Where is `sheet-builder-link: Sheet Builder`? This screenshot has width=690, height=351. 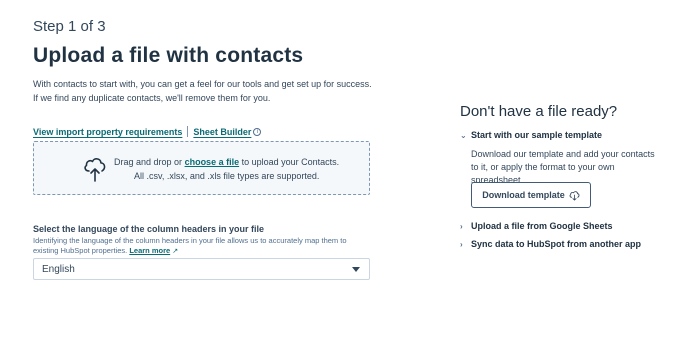
sheet-builder-link: Sheet Builder is located at coordinates (222, 132).